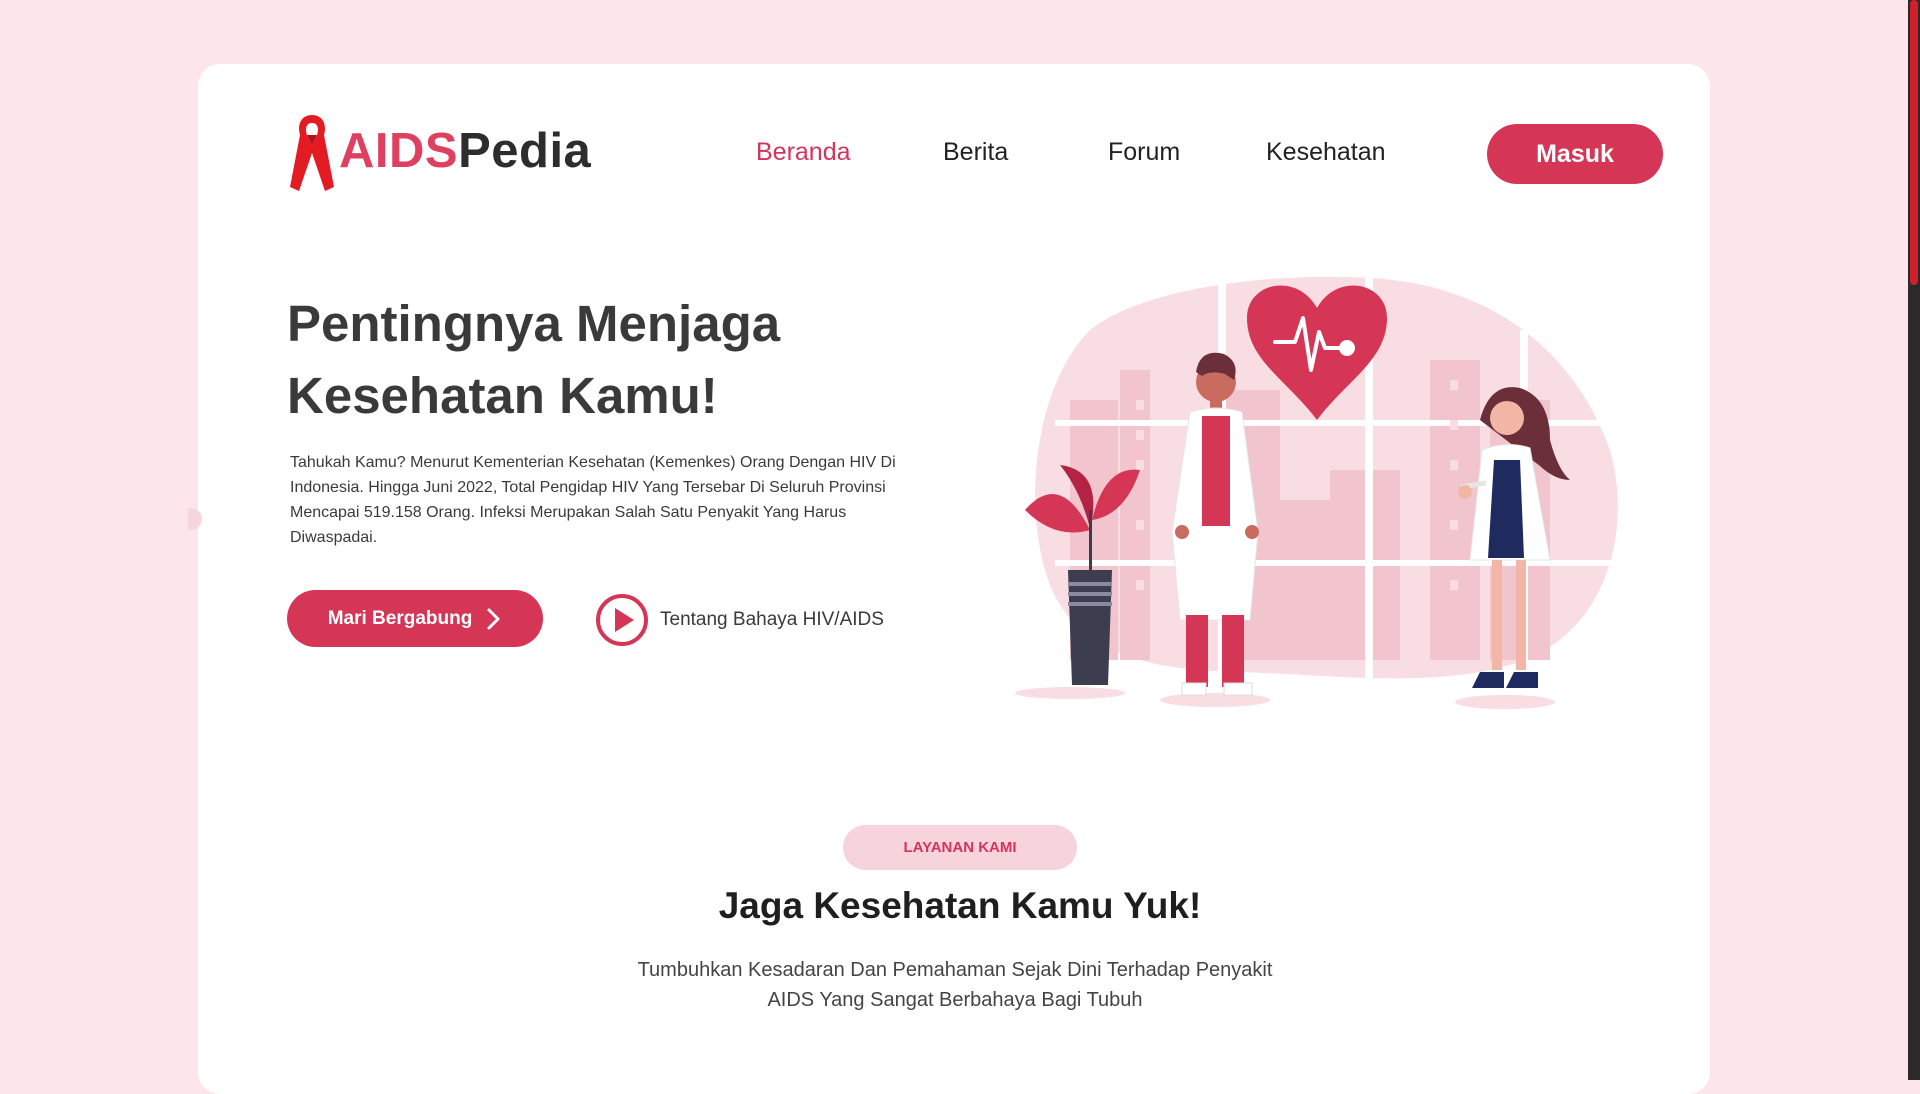 This screenshot has width=1920, height=1094. Describe the element at coordinates (960, 905) in the screenshot. I see `services-title: Jaga Kesehatan Kamu Yuk!` at that location.